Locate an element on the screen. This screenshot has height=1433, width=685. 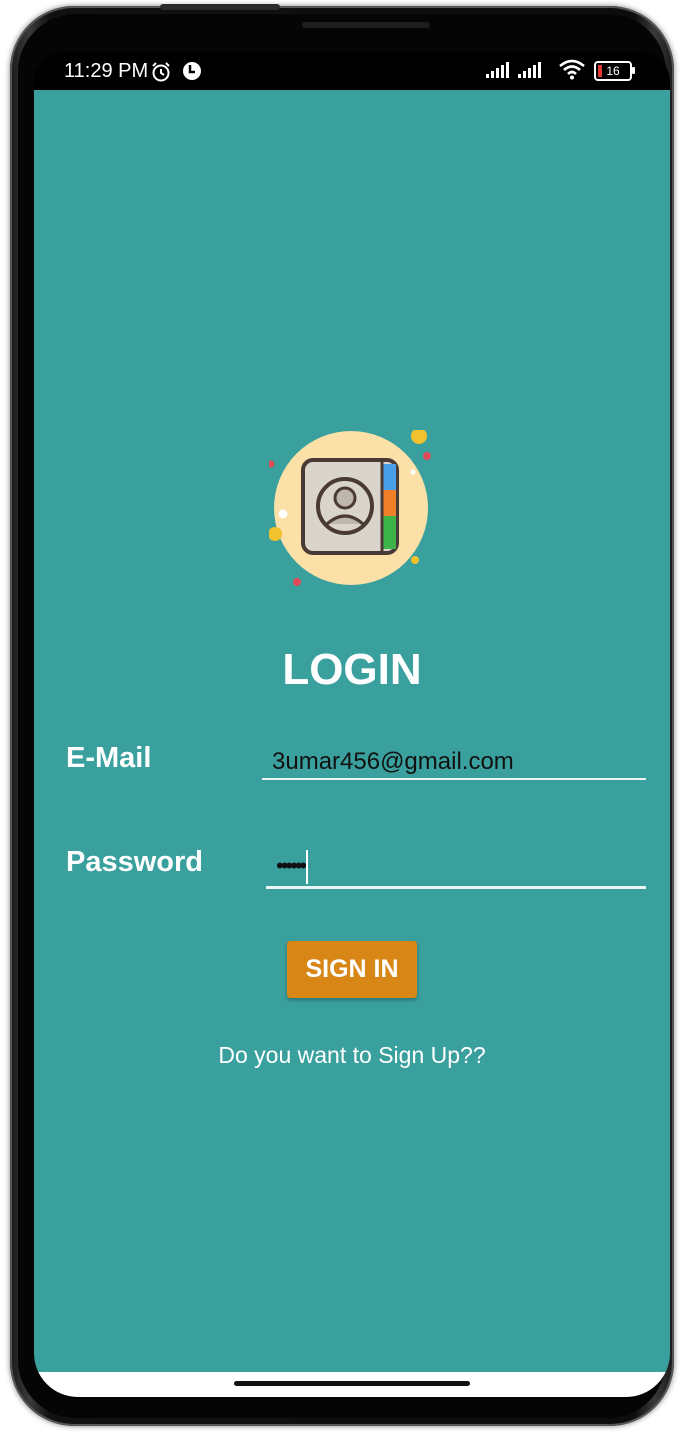
earpiece-speaker is located at coordinates (366, 25).